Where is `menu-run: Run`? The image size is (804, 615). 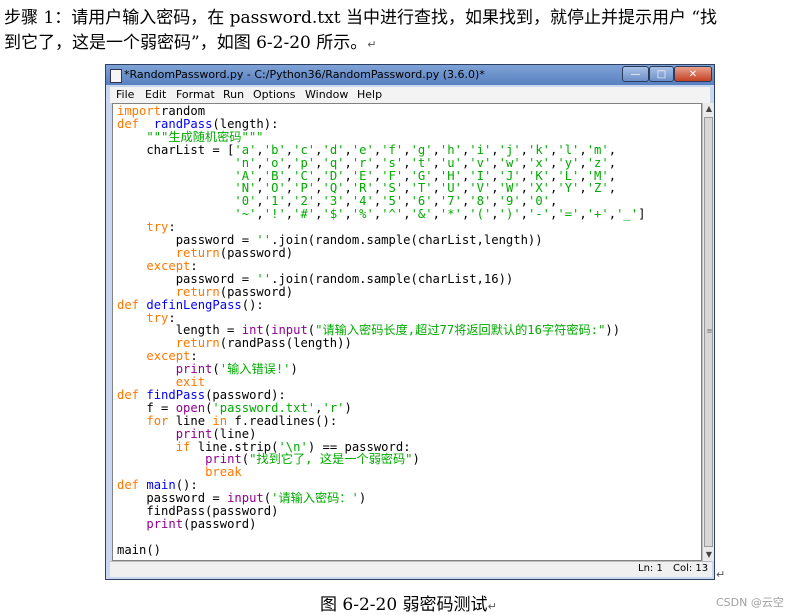
menu-run: Run is located at coordinates (233, 94).